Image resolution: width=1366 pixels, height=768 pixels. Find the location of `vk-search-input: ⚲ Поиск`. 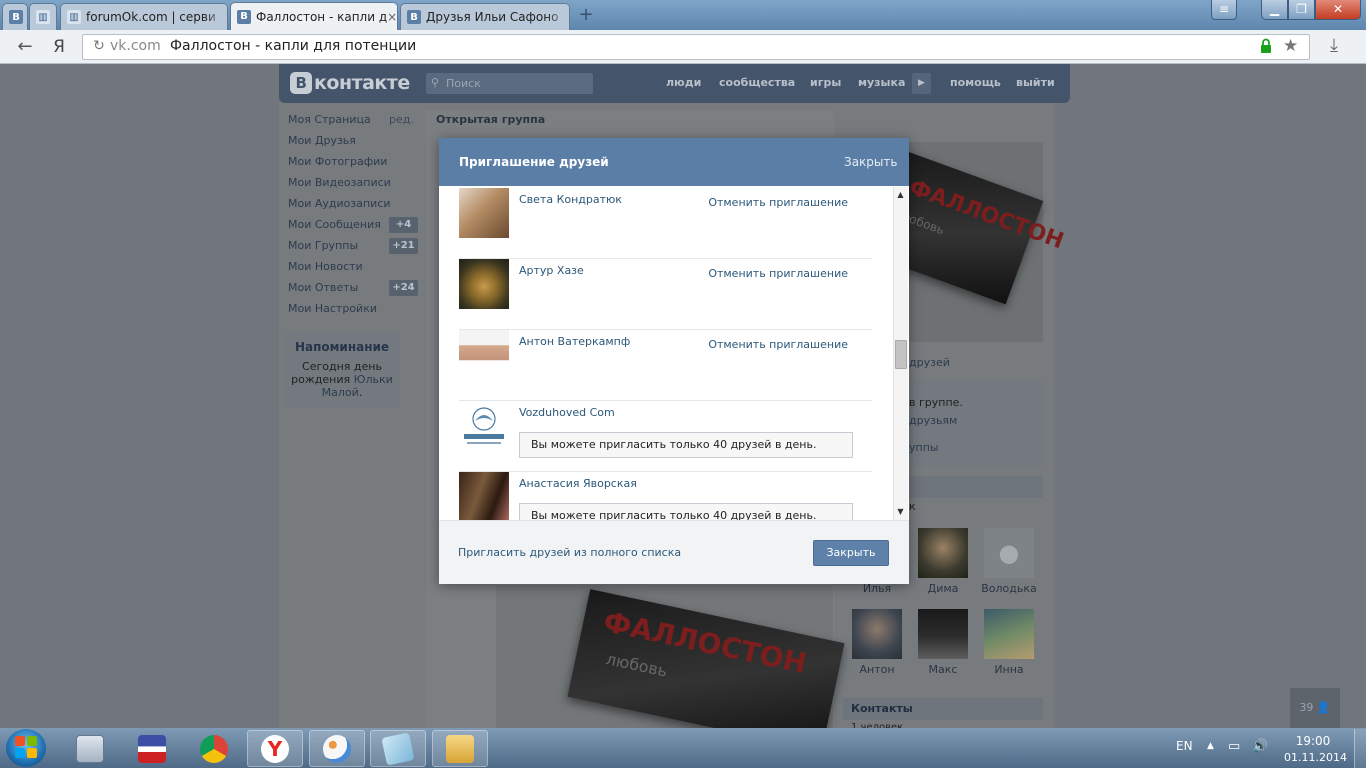

vk-search-input: ⚲ Поиск is located at coordinates (509, 83).